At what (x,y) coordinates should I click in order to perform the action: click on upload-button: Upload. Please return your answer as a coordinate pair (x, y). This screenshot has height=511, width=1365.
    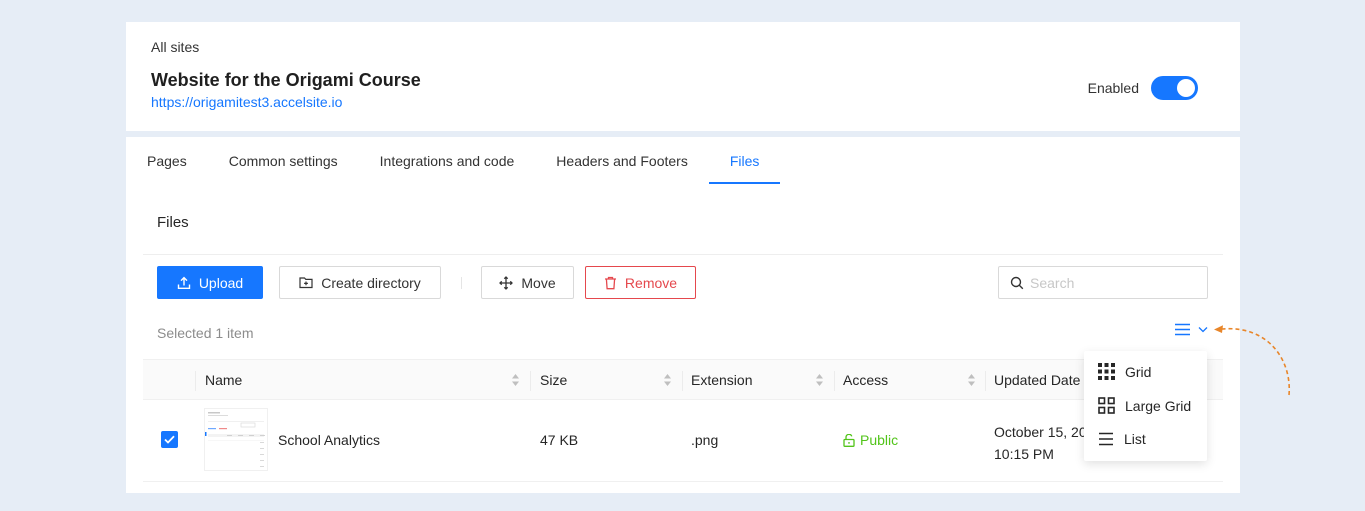
    Looking at the image, I should click on (210, 282).